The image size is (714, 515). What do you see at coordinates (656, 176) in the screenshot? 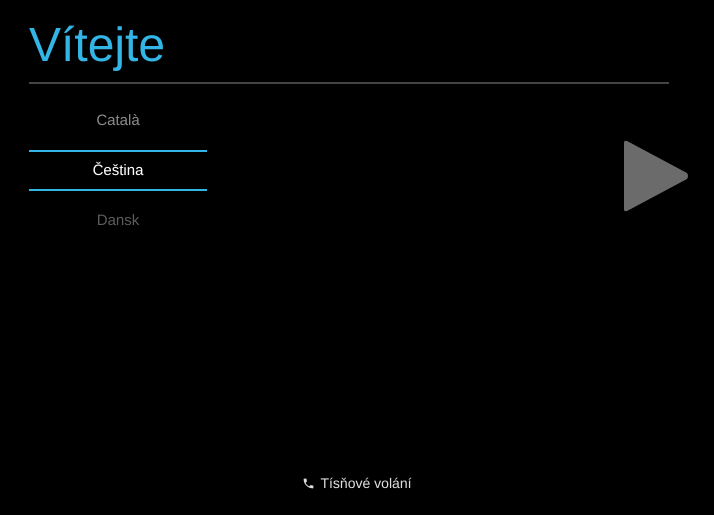
I see `next-arrow-icon` at bounding box center [656, 176].